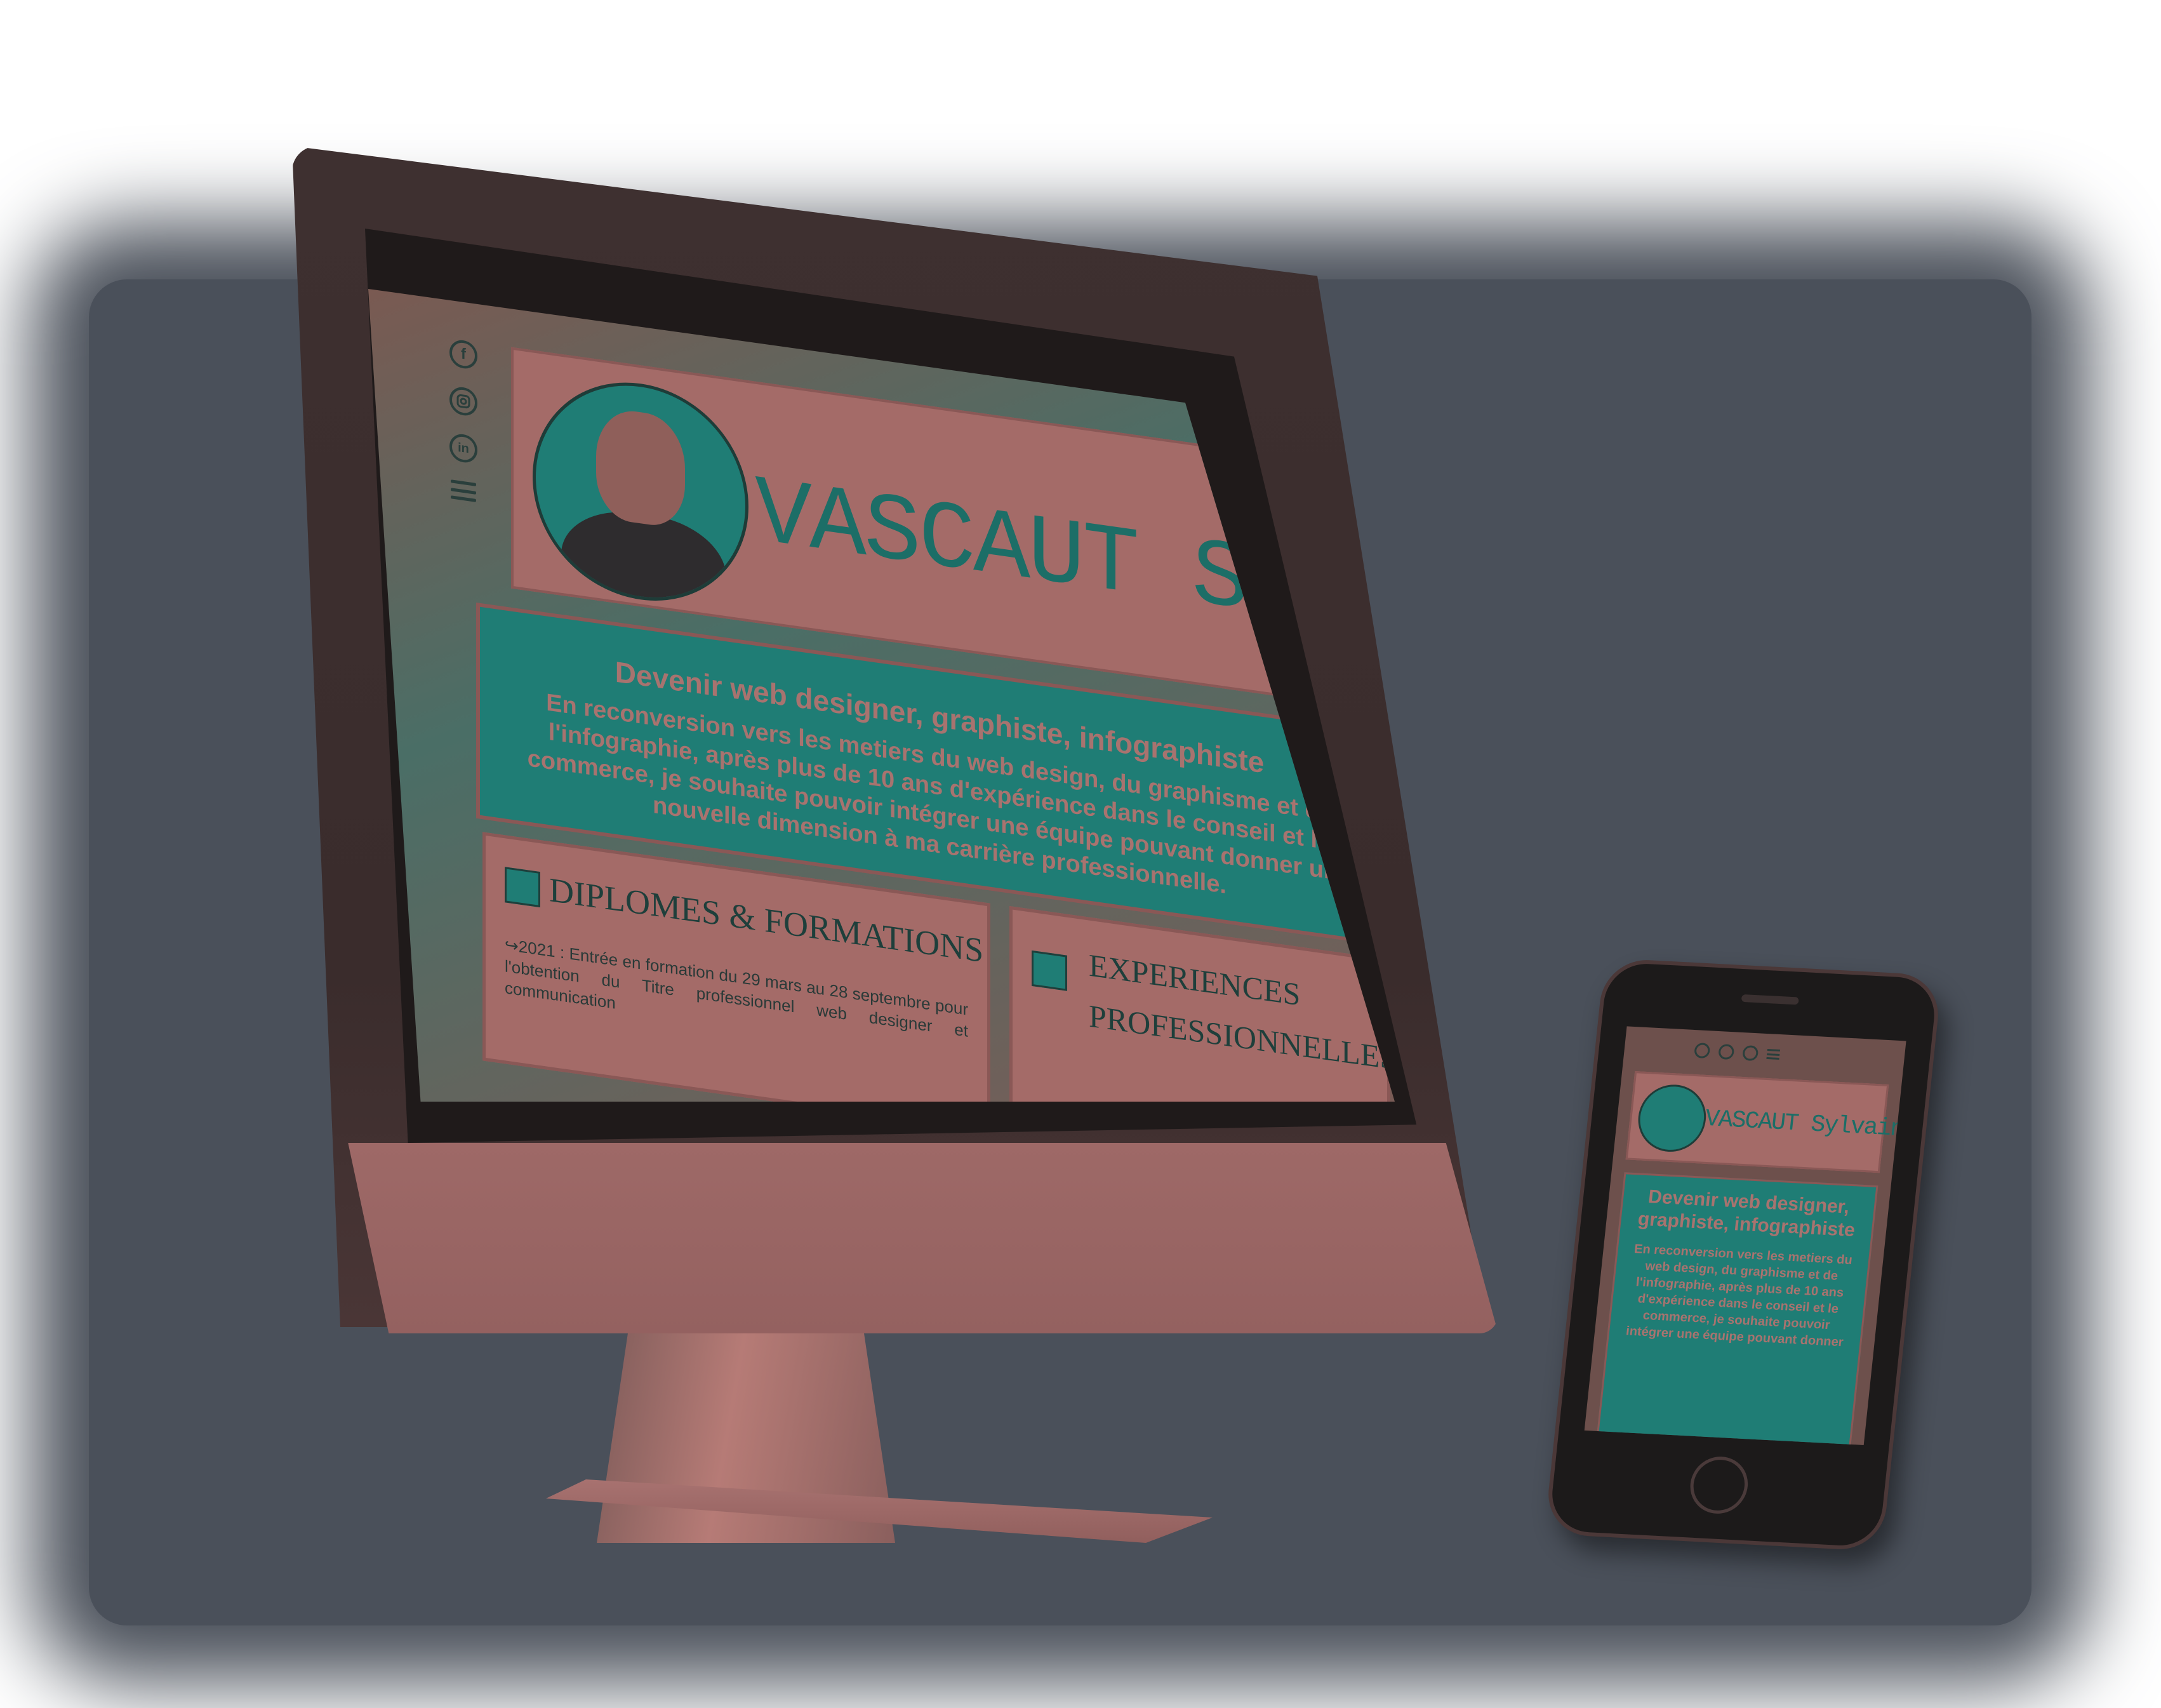  Describe the element at coordinates (1026, 1244) in the screenshot. I see `apple-logo-icon` at that location.